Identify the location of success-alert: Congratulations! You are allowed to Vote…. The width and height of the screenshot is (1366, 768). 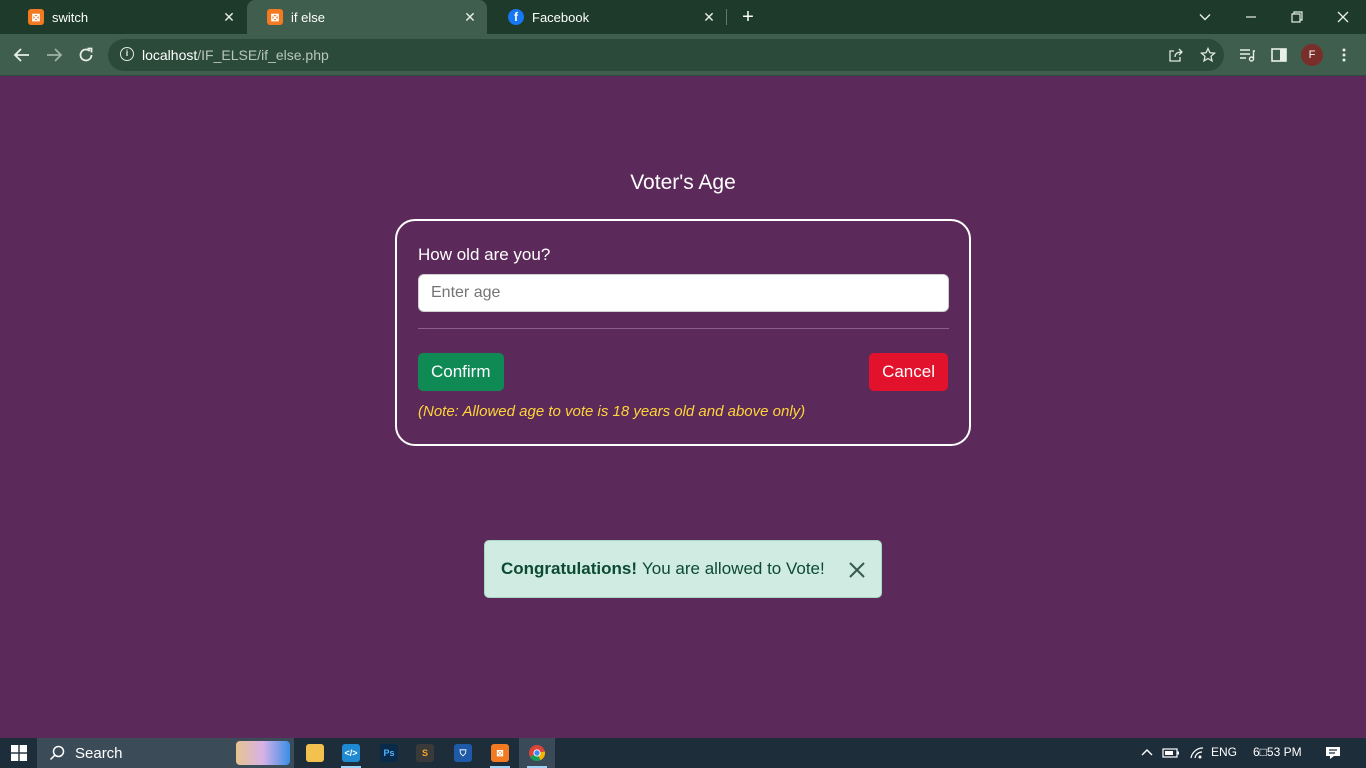
(683, 569).